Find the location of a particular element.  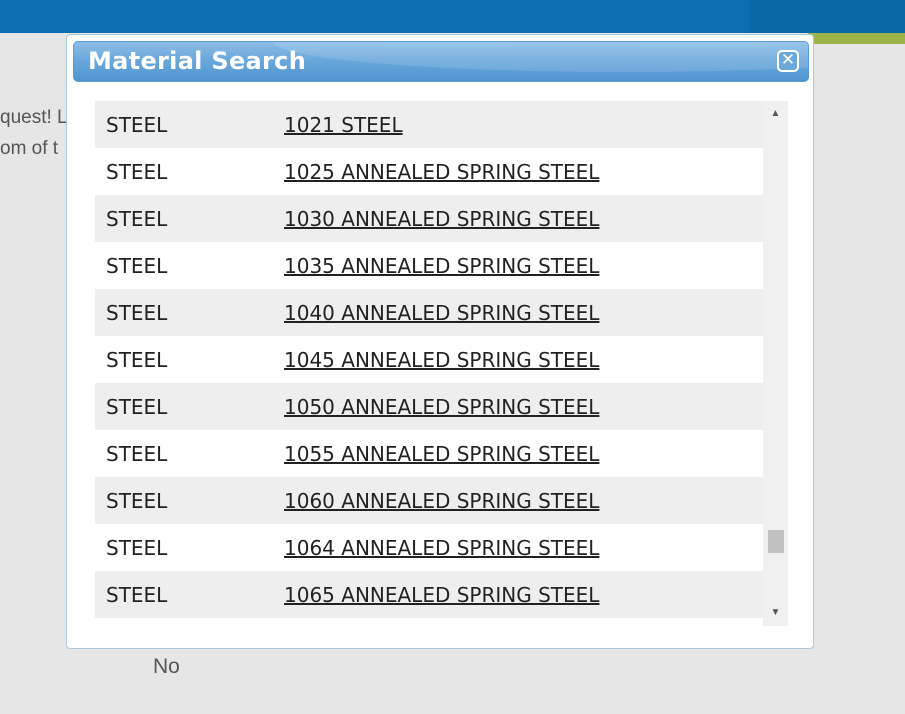

material-name-link: 1035 ANNEALED SPRING STEEL is located at coordinates (441, 266).